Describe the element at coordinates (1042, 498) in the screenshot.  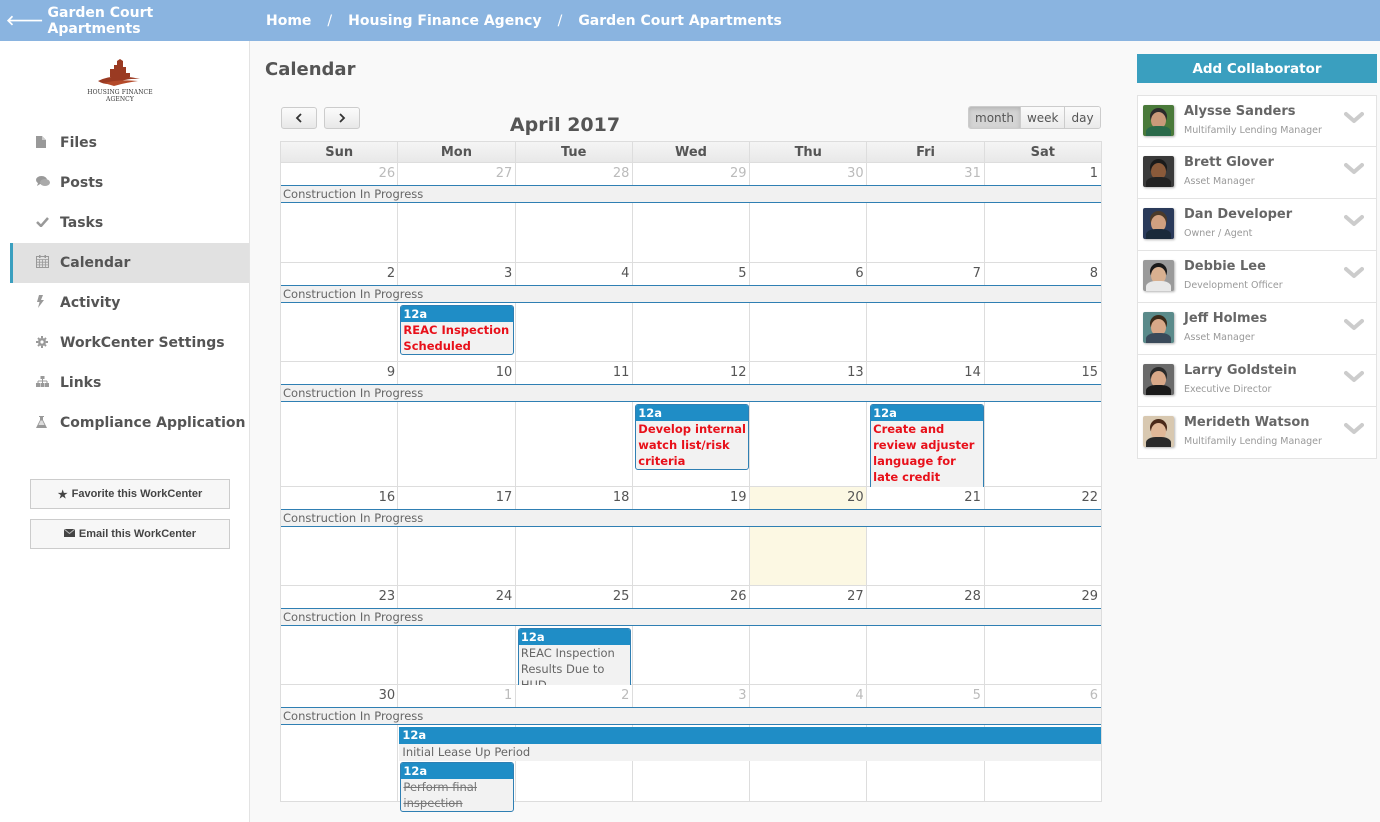
I see `day-number: 22` at that location.